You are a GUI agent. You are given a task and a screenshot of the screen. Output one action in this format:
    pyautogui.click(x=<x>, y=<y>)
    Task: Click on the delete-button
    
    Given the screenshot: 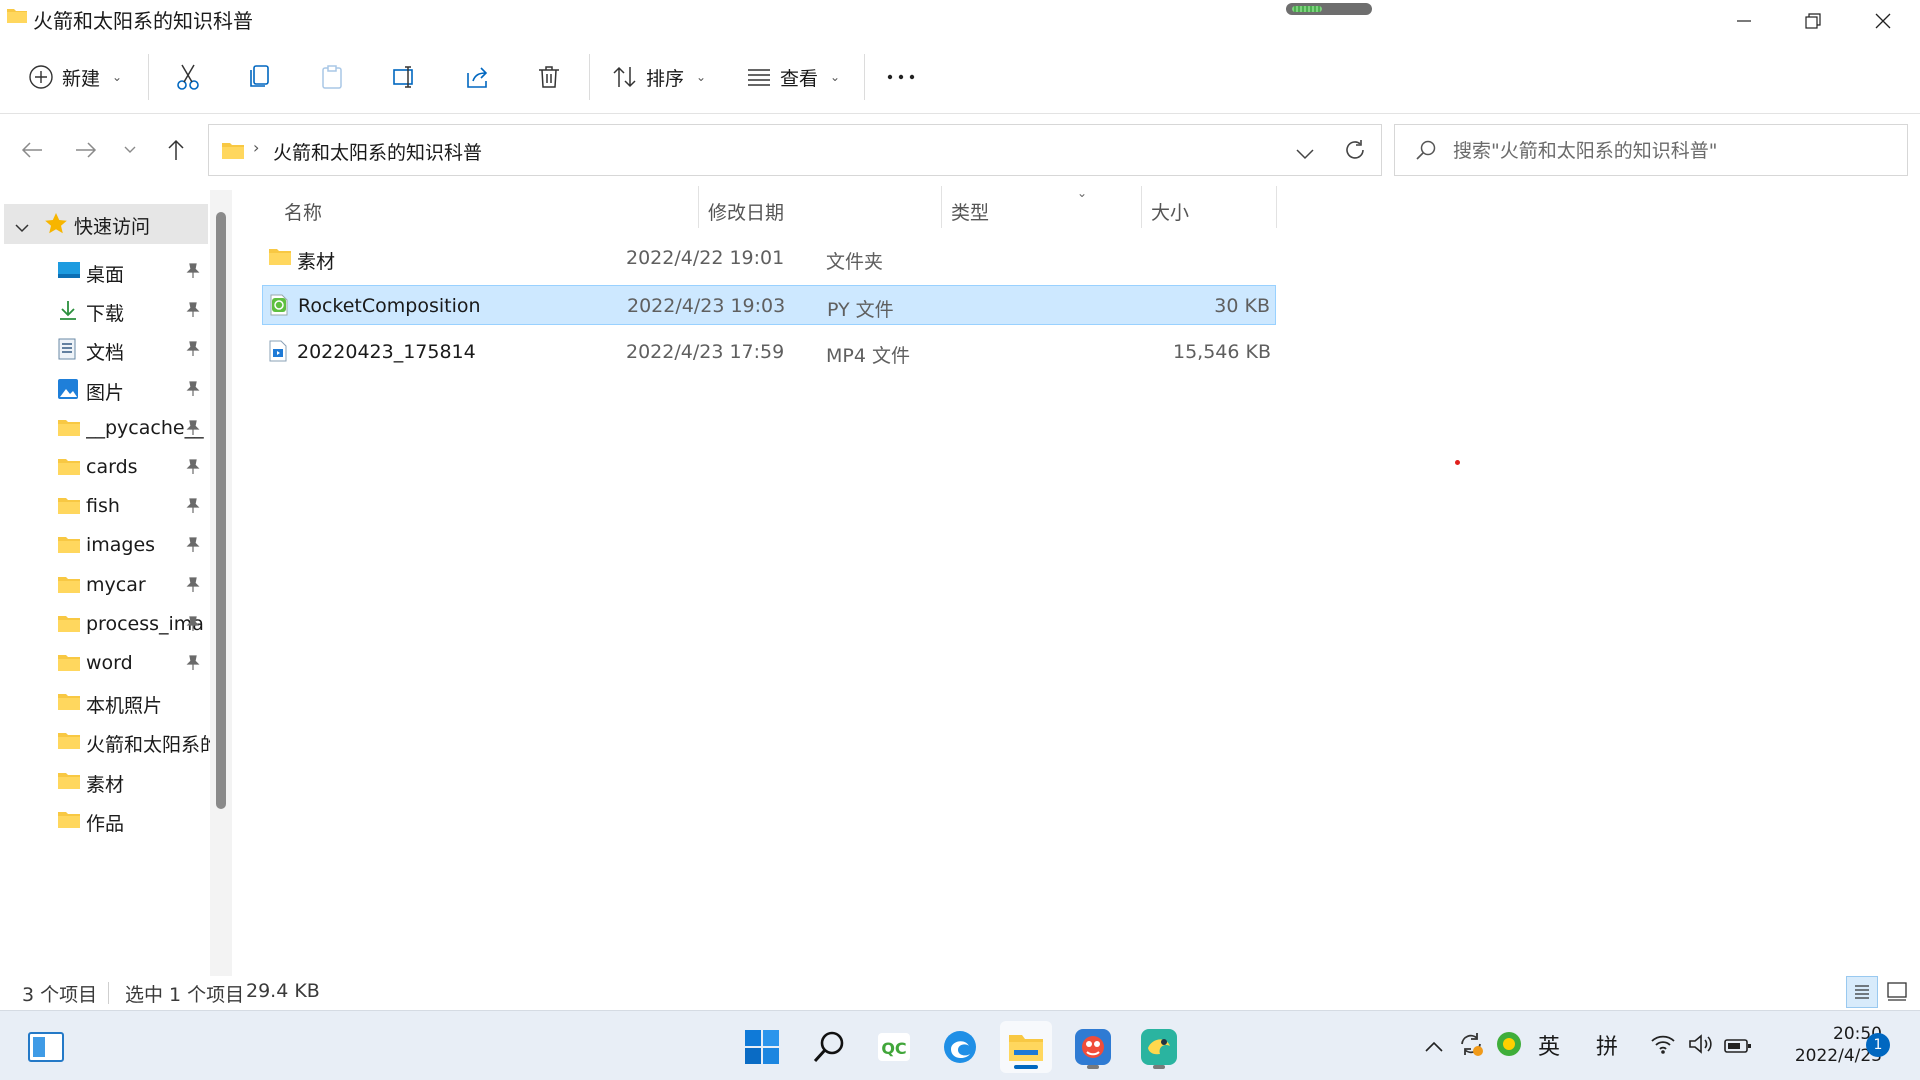 What is the action you would take?
    pyautogui.click(x=549, y=77)
    